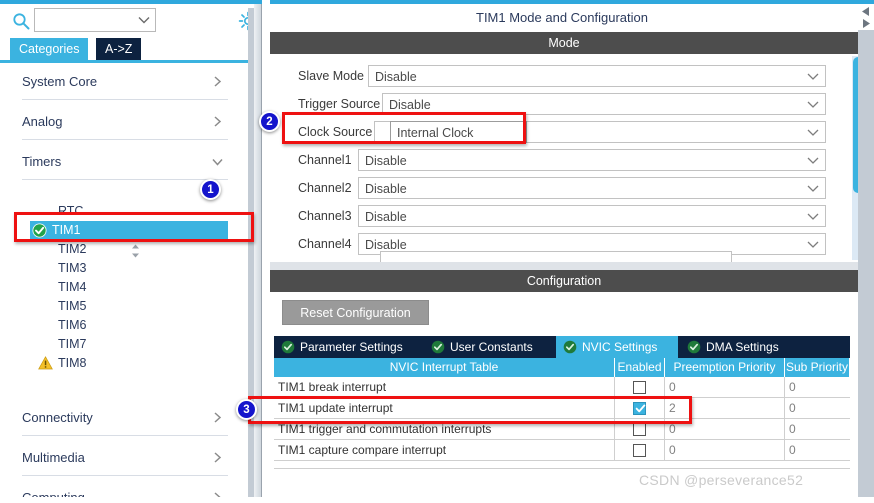 This screenshot has height=503, width=874. What do you see at coordinates (258, 253) in the screenshot?
I see `panel-splitter` at bounding box center [258, 253].